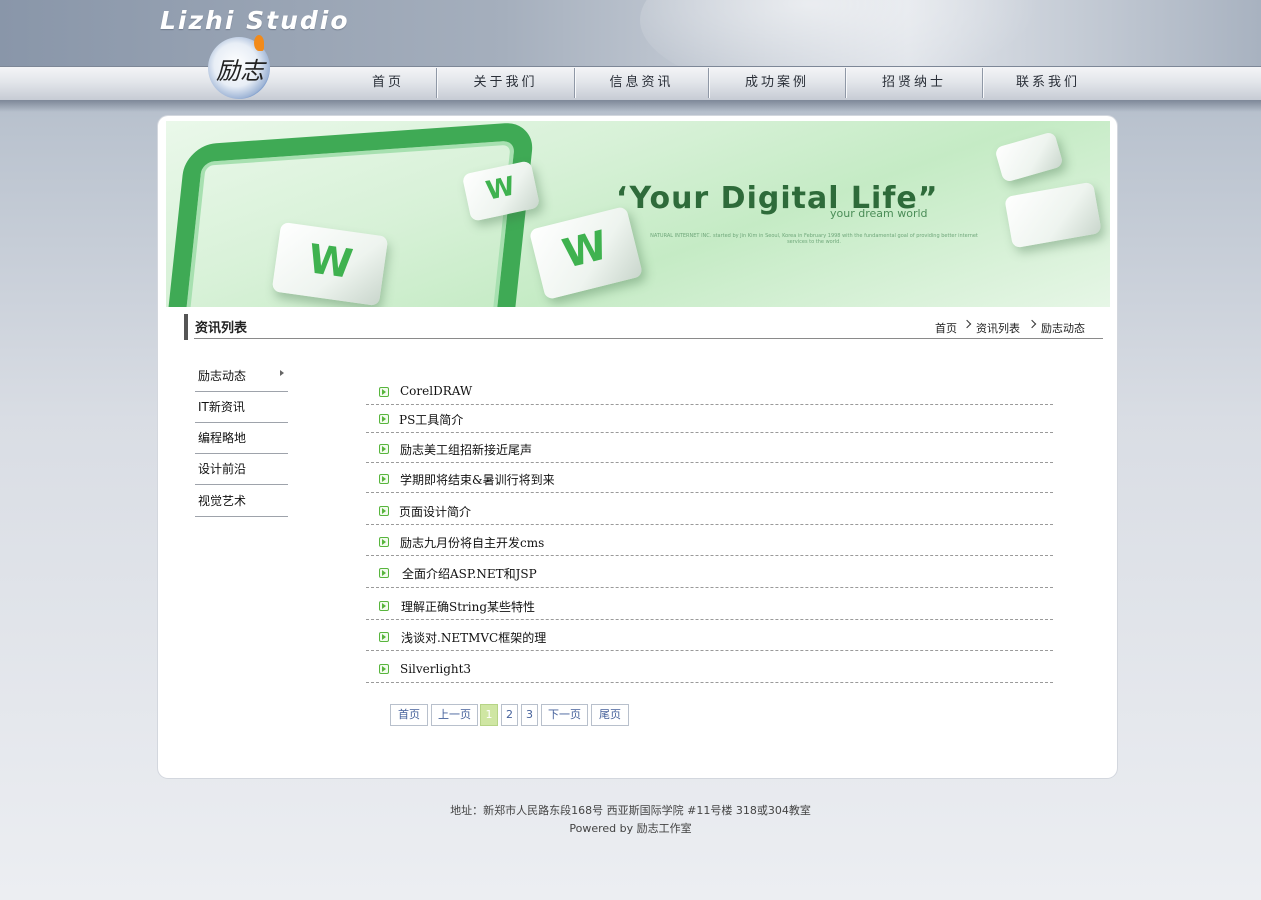 Image resolution: width=1261 pixels, height=900 pixels. Describe the element at coordinates (473, 637) in the screenshot. I see `article-title: 浅谈对.NETMVC框架的理` at that location.